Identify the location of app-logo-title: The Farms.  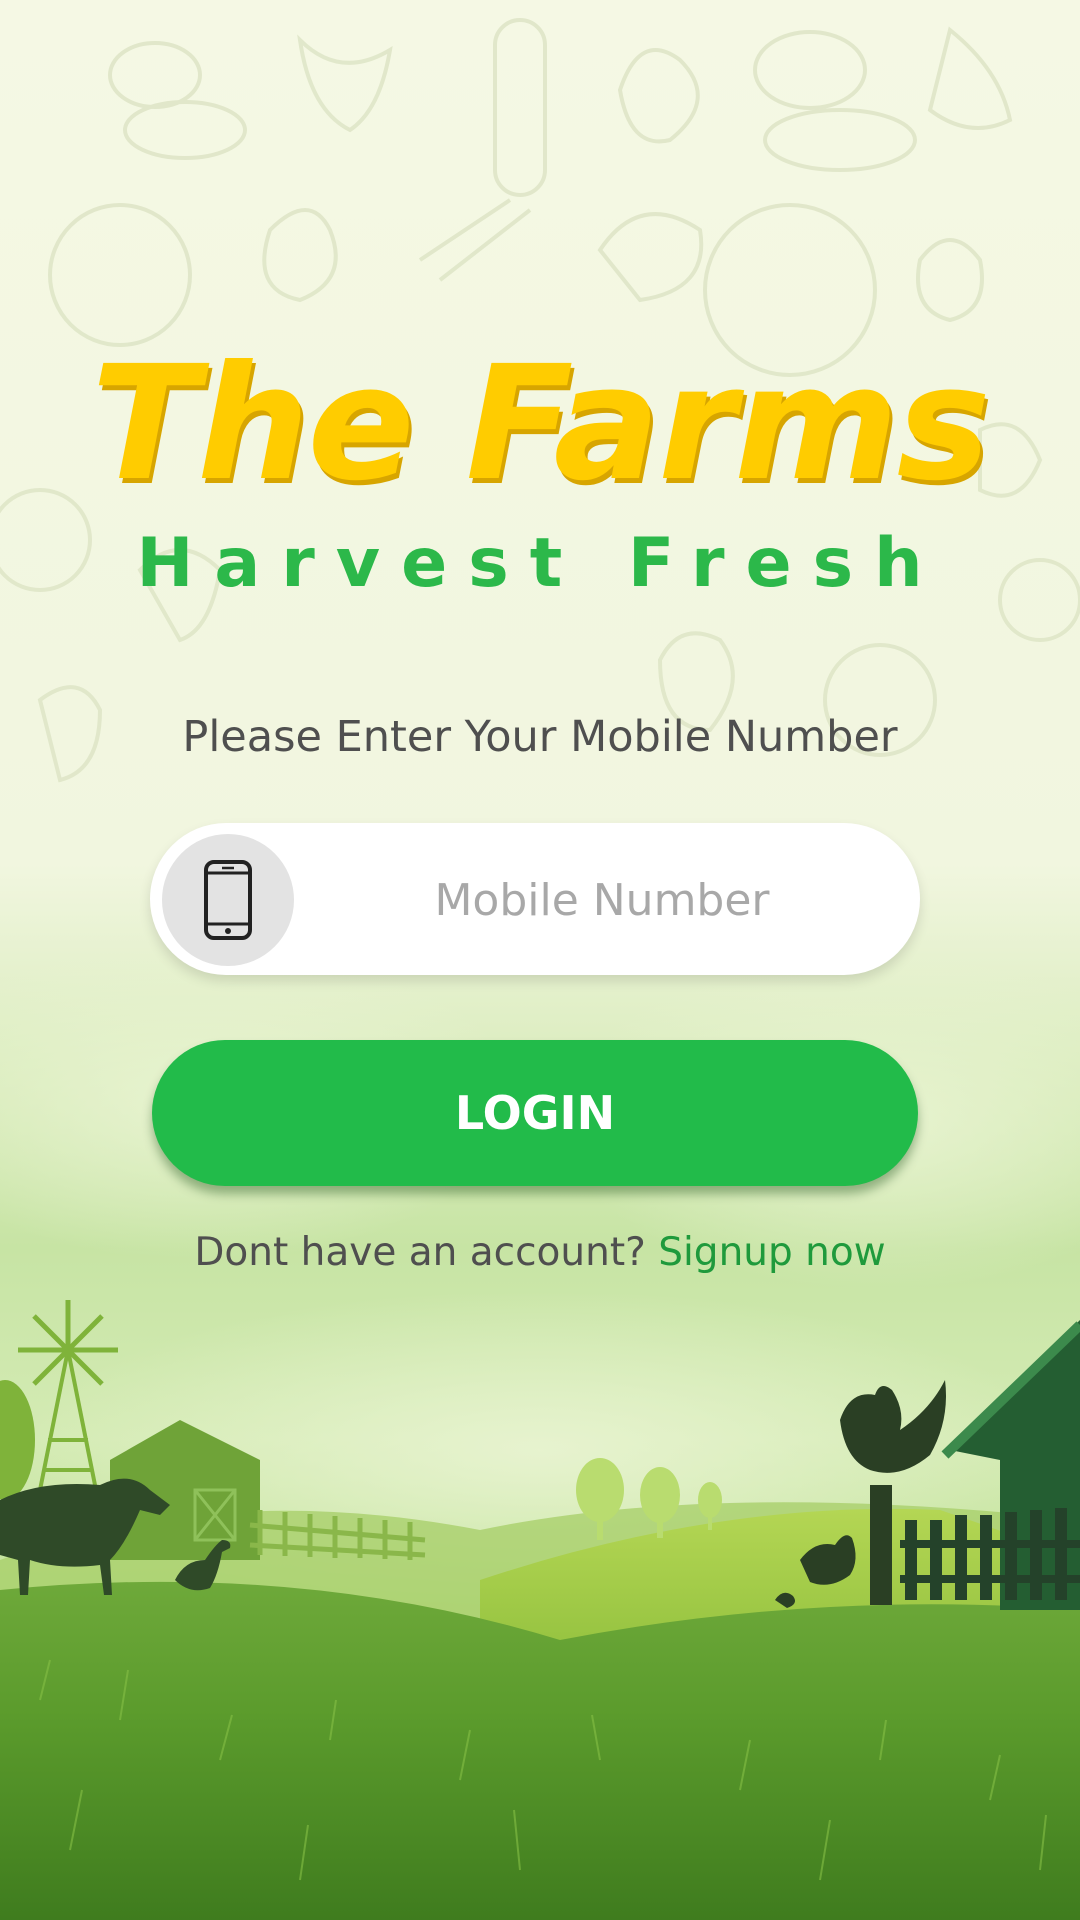
(540, 424).